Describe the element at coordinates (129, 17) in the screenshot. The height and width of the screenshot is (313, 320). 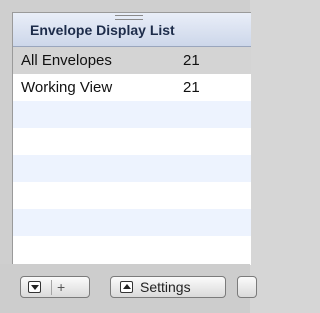
I see `resize-grip-icon` at that location.